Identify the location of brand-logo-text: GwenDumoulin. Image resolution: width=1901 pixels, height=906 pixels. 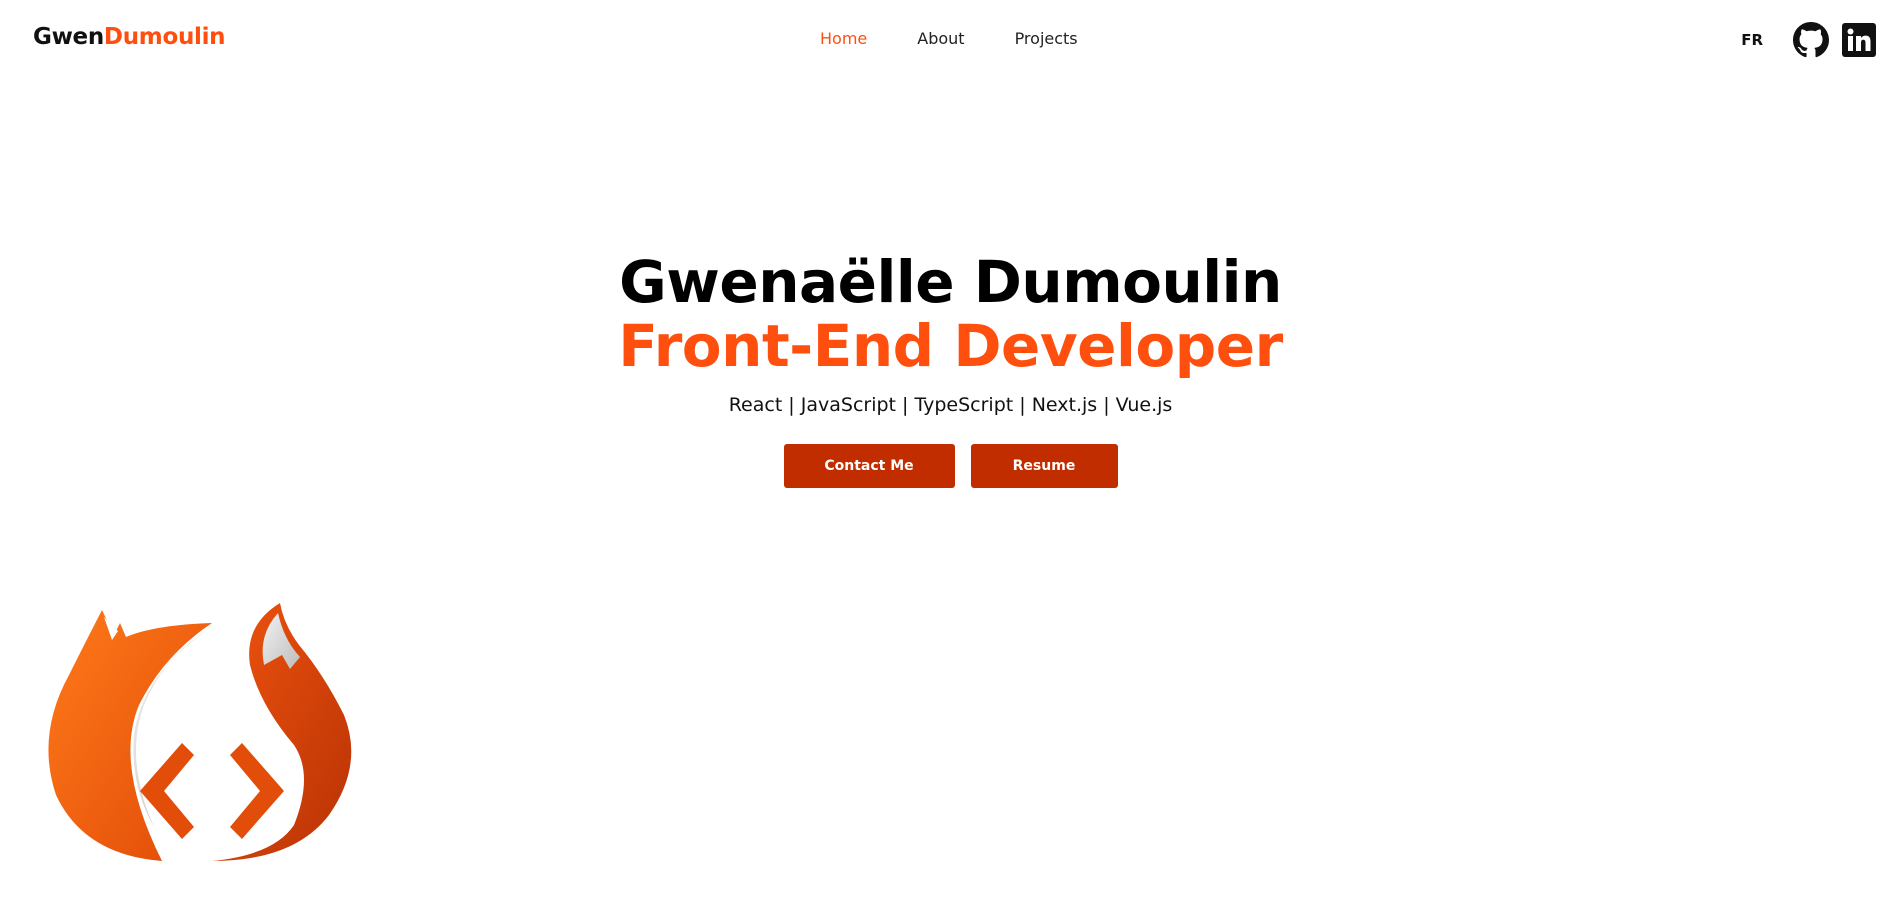
(129, 37).